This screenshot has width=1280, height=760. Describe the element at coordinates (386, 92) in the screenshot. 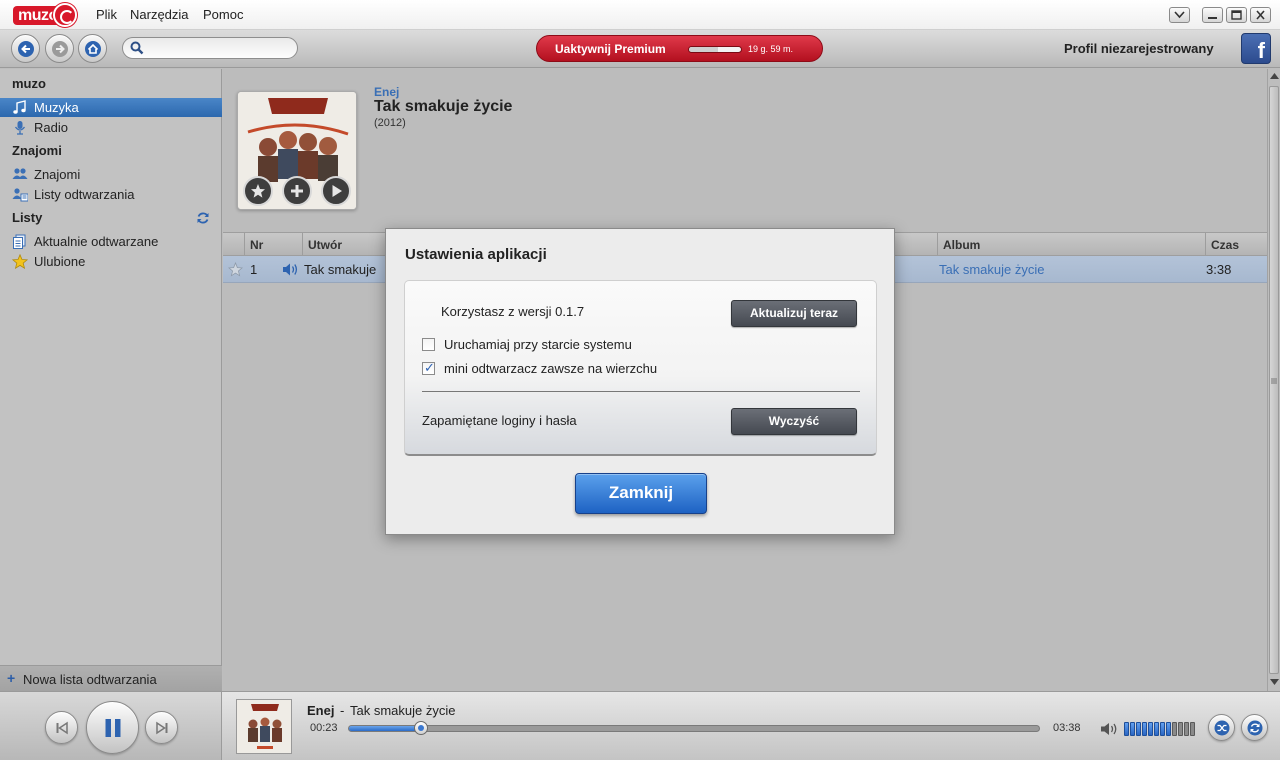

I see `artist-link: Enej` at that location.